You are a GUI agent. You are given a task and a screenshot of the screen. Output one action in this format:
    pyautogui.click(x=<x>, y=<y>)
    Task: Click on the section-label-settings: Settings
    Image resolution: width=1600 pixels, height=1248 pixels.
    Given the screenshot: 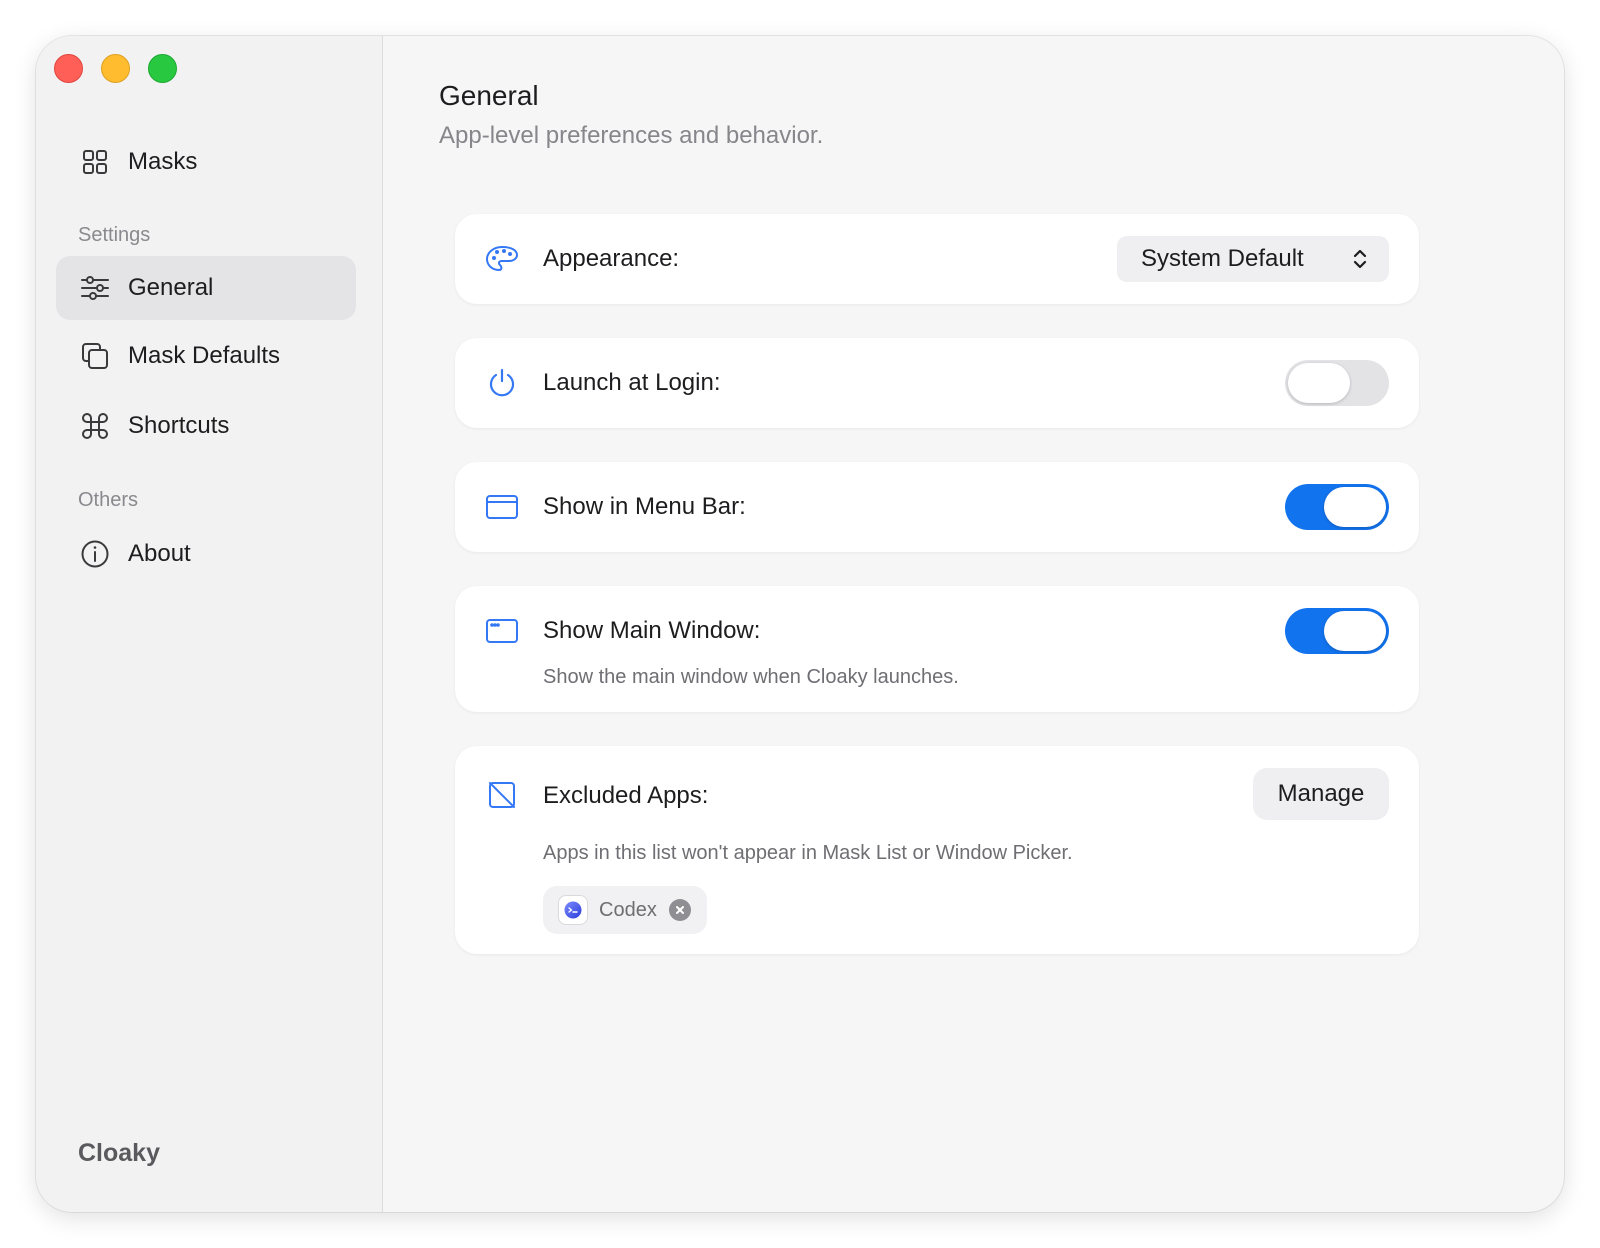 What is the action you would take?
    pyautogui.click(x=114, y=235)
    